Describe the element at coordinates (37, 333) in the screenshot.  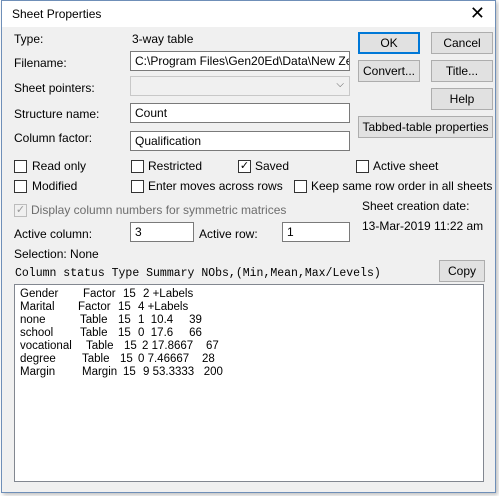
I see `column-name: school` at that location.